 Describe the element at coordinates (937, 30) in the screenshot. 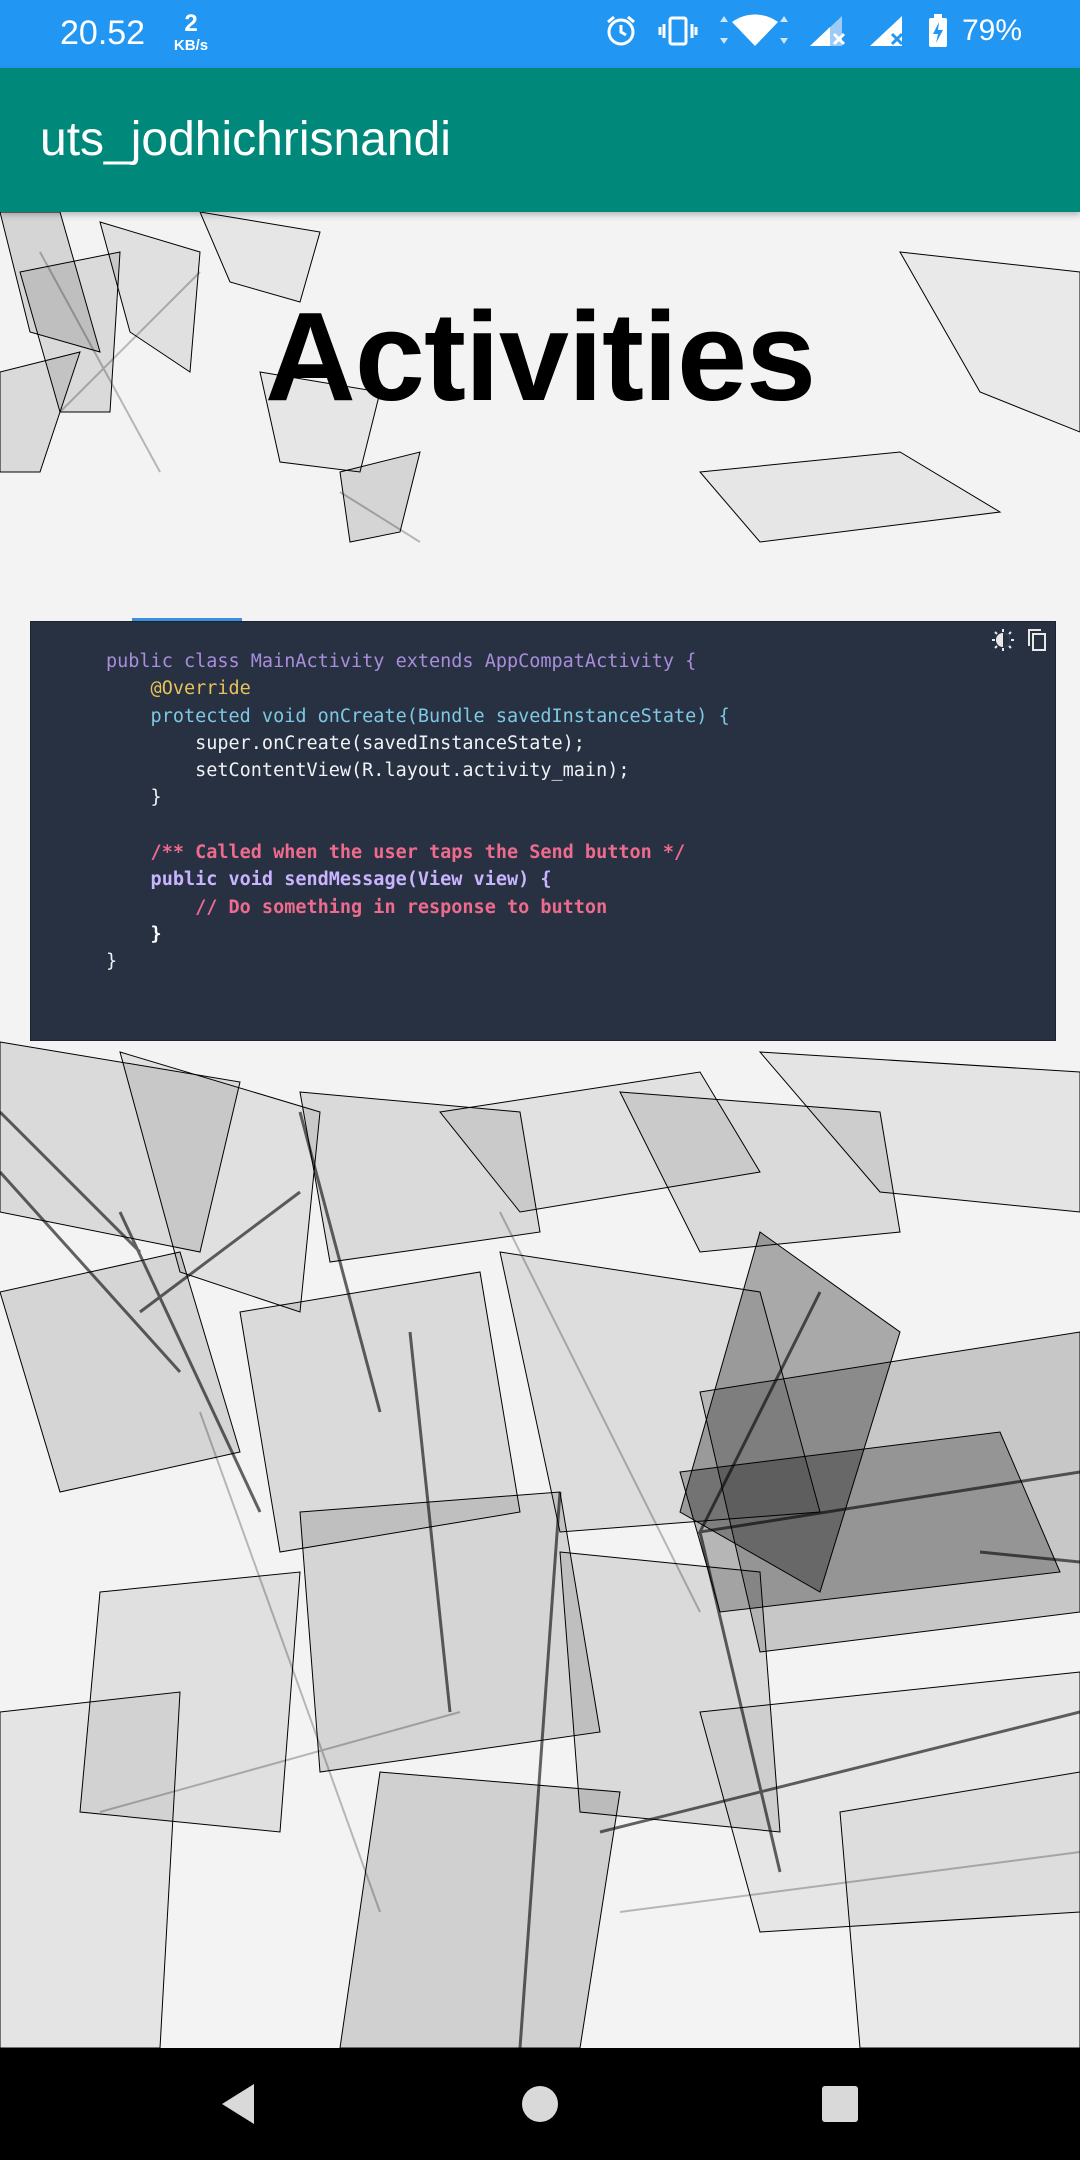

I see `battery-charging-icon` at that location.